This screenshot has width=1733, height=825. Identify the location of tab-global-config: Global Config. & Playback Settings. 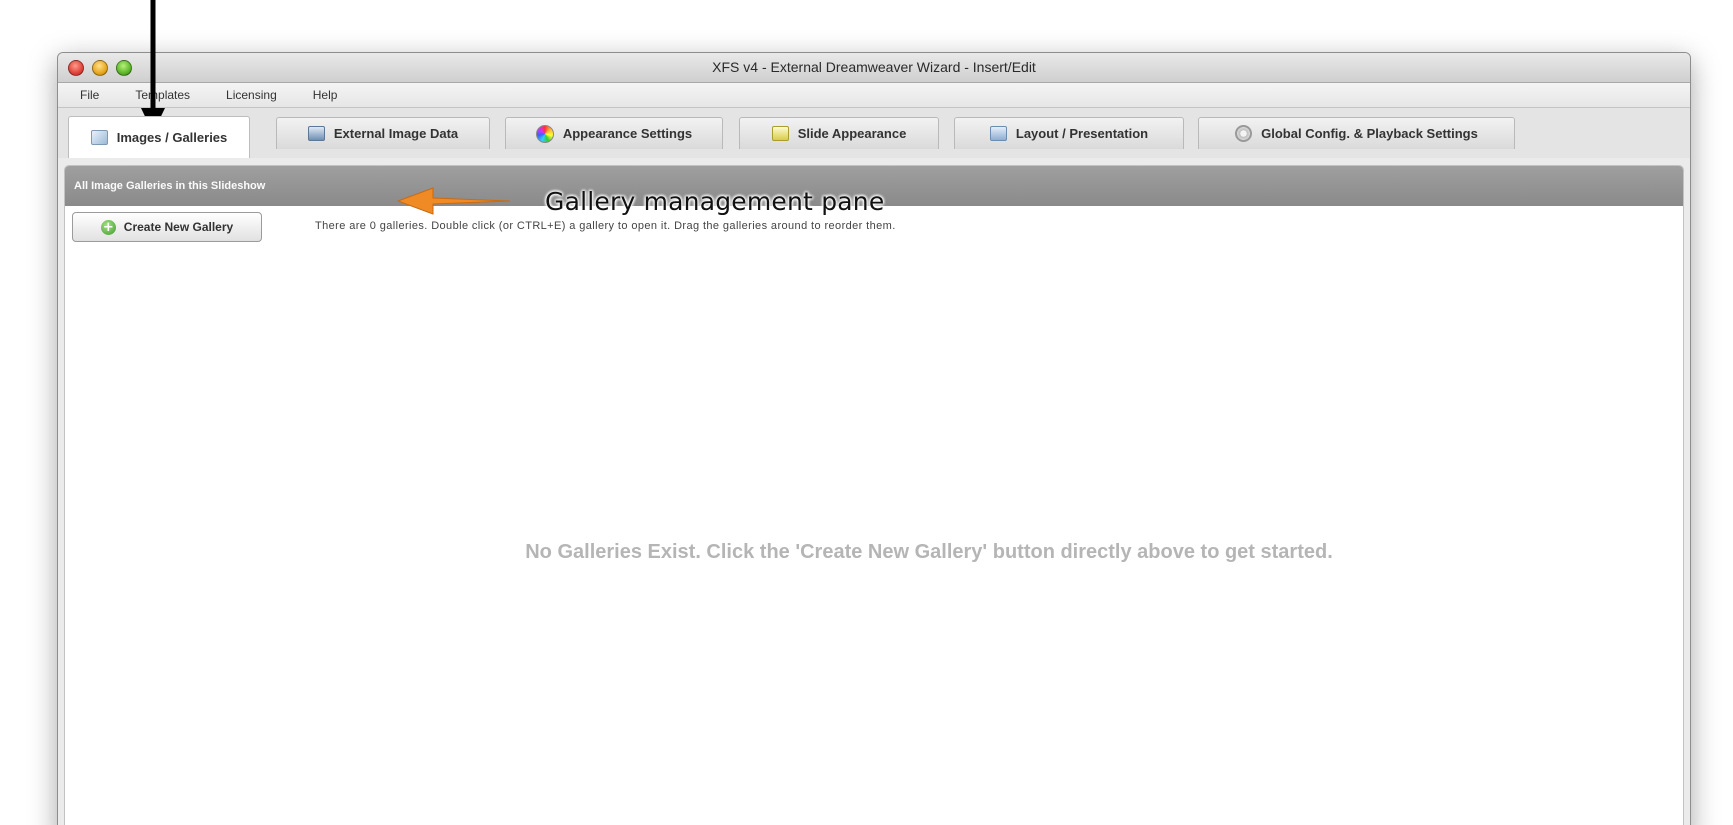
(1356, 133).